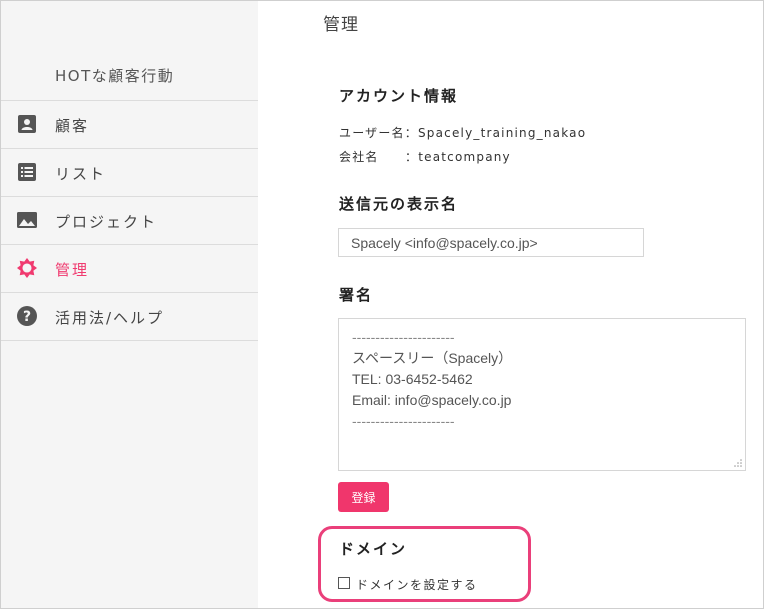 The width and height of the screenshot is (764, 609). Describe the element at coordinates (27, 220) in the screenshot. I see `image-icon` at that location.